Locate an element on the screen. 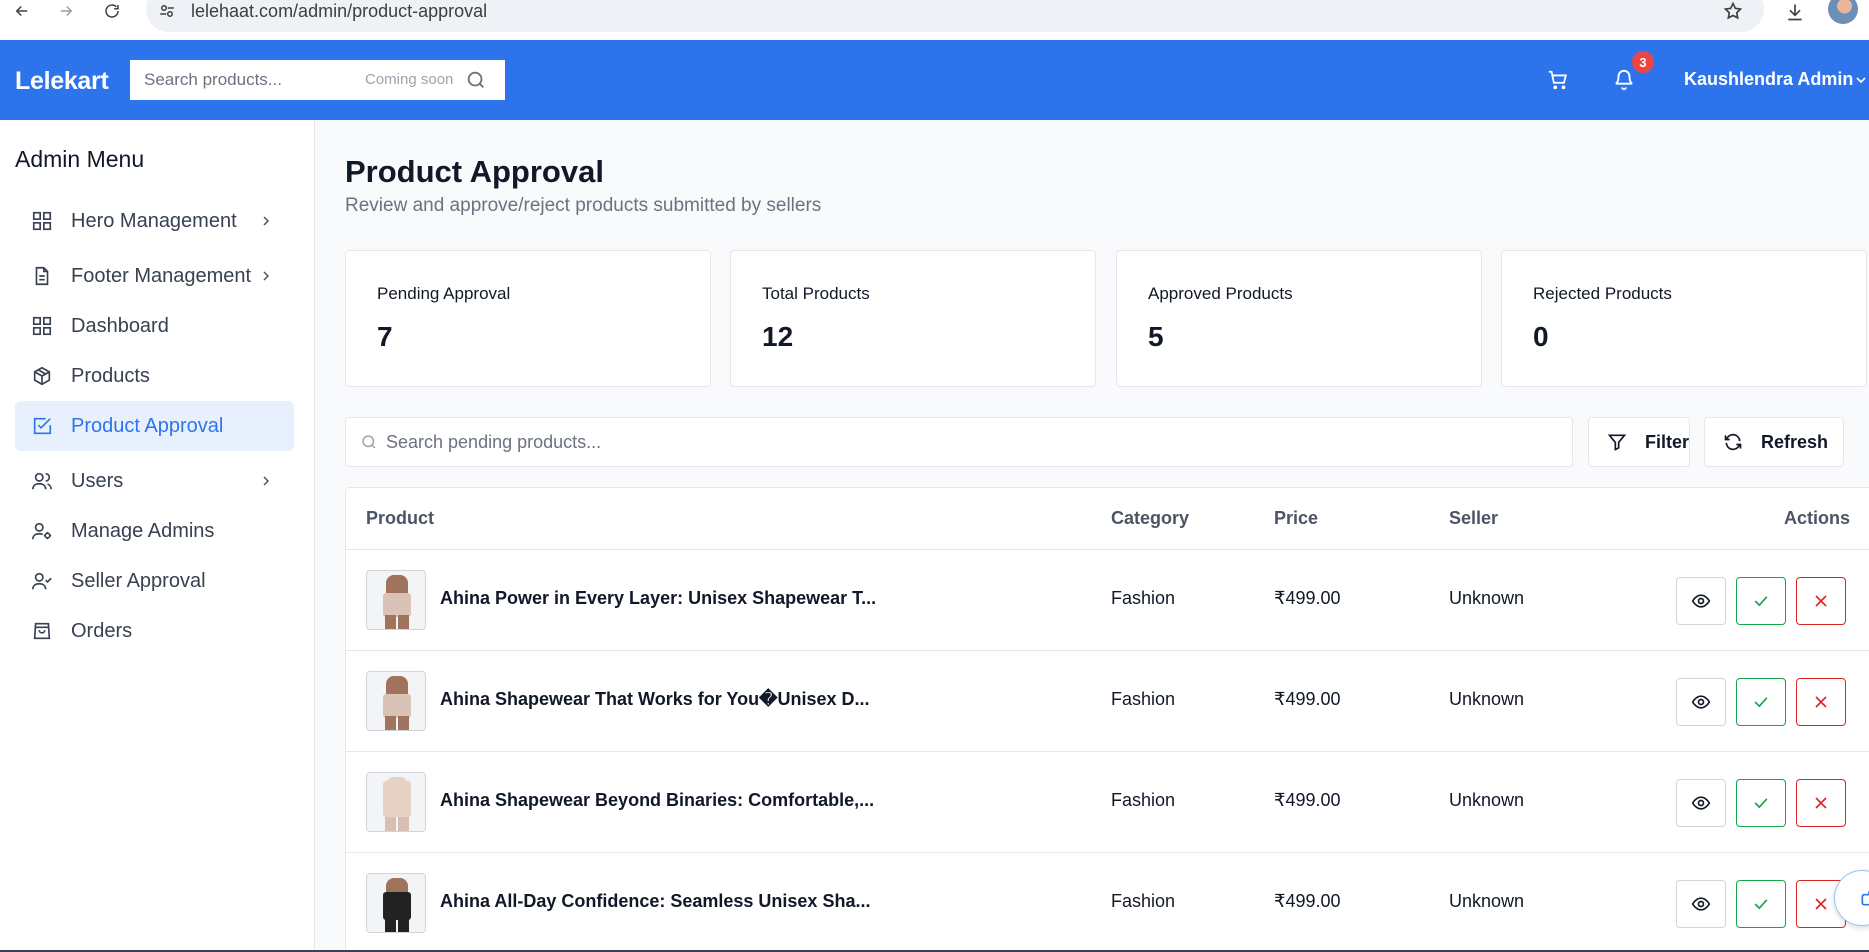 The height and width of the screenshot is (952, 1869). reload-icon is located at coordinates (112, 11).